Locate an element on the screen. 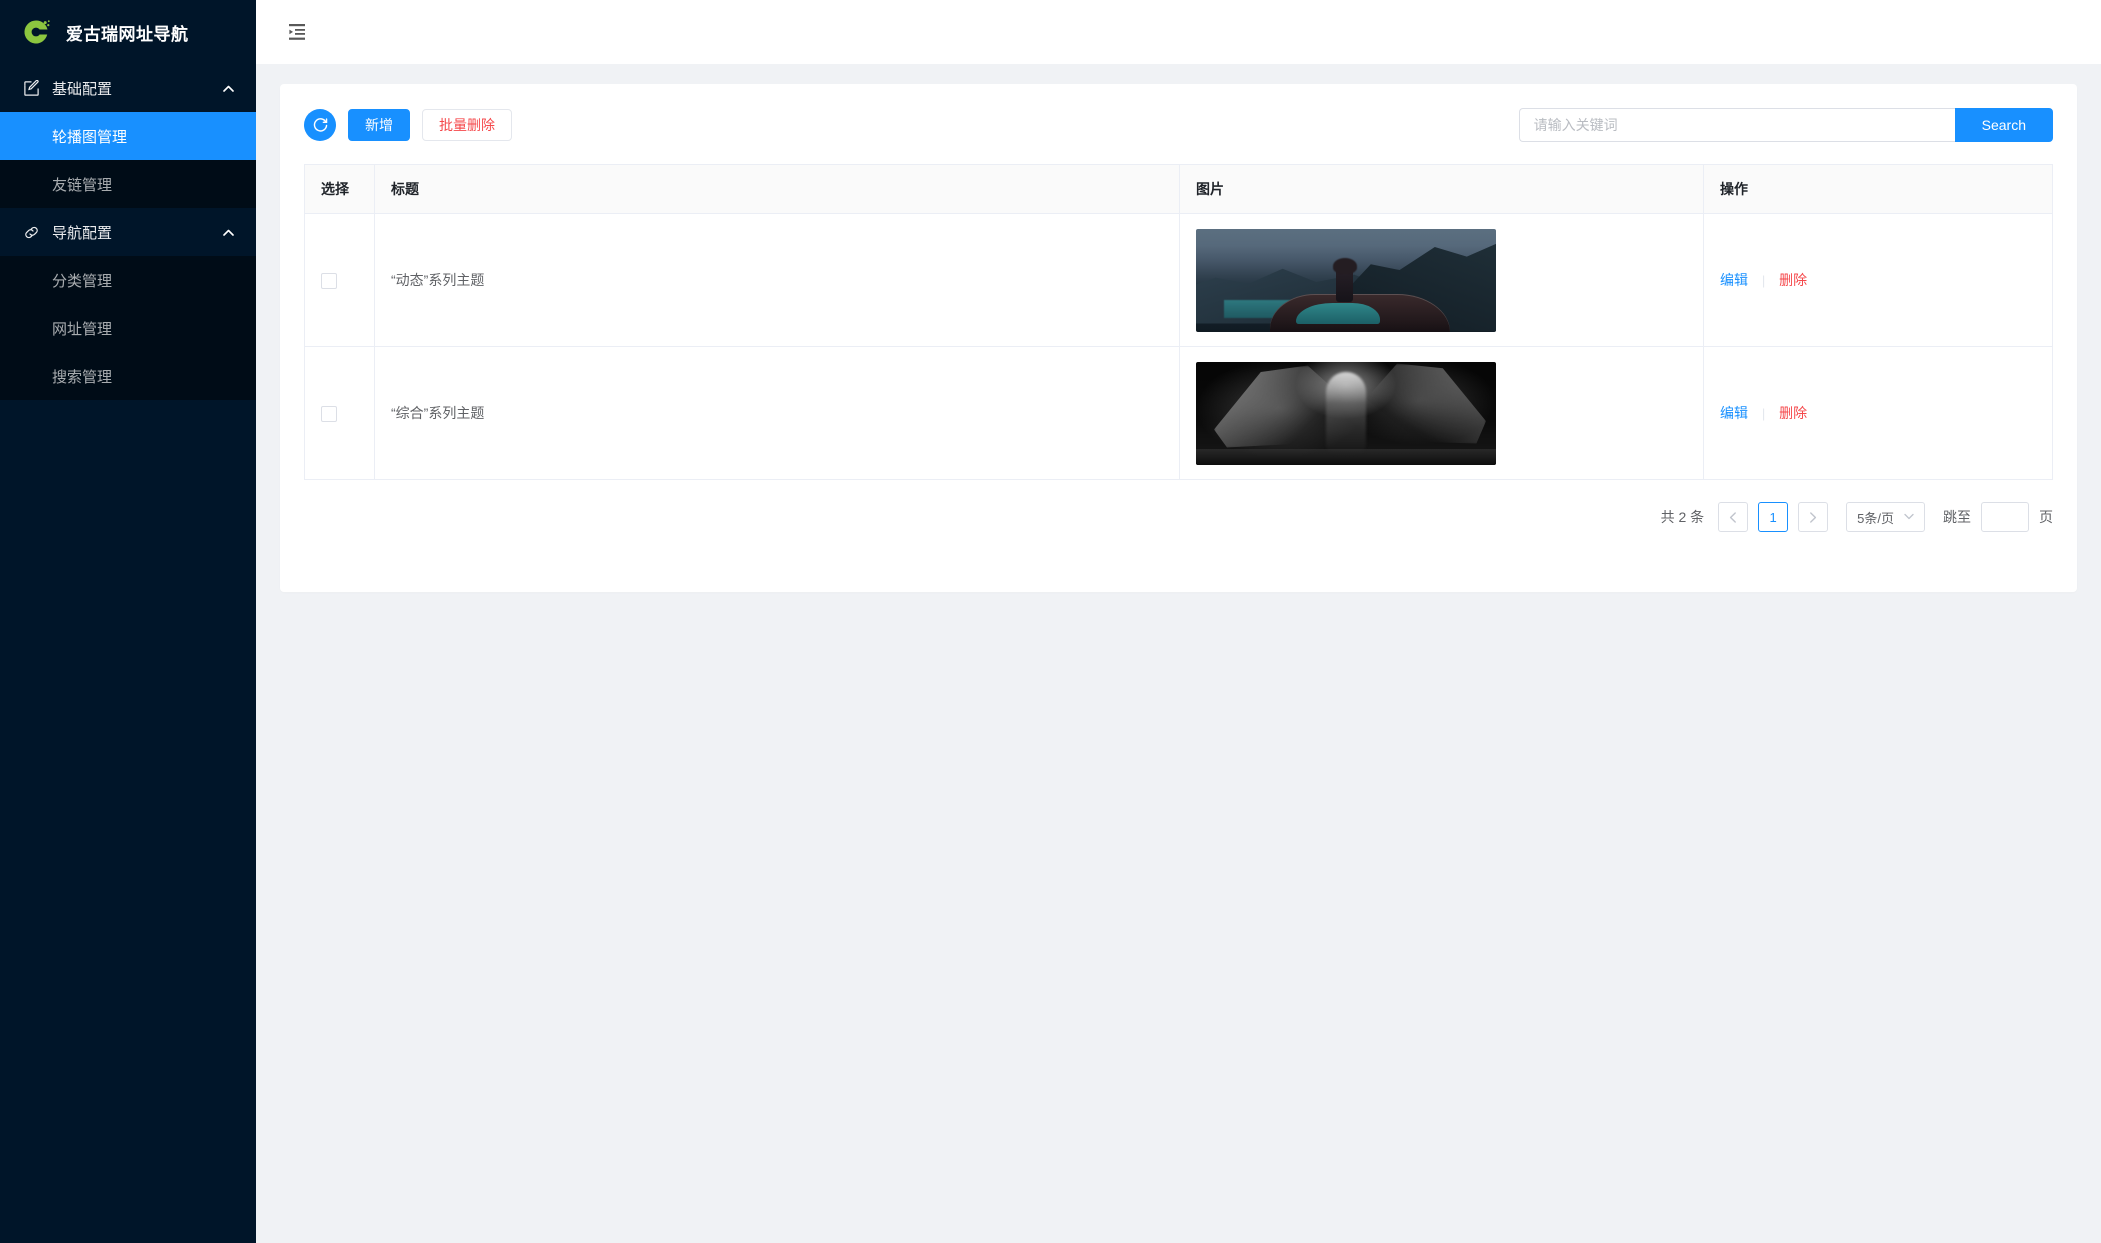 The image size is (2101, 1243). table-header-row: 选择 标题 图片 操作 is located at coordinates (1178, 189).